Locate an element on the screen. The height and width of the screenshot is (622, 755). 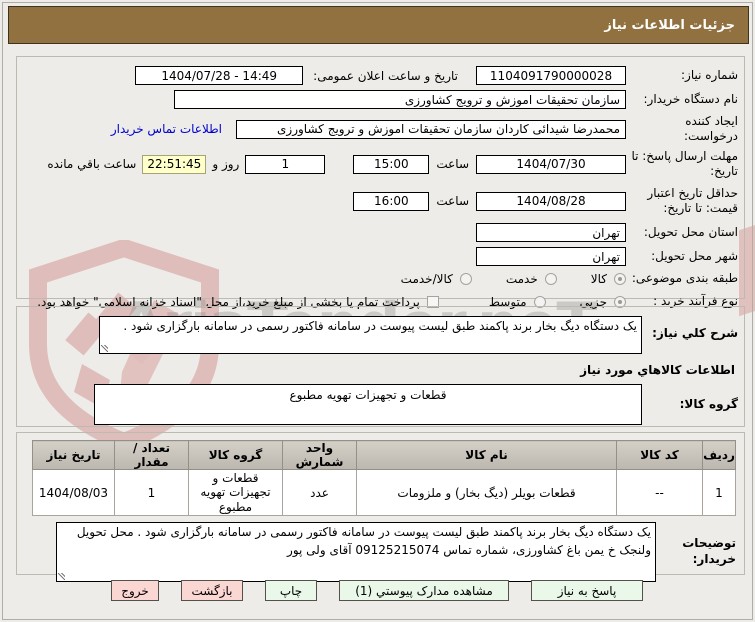
price-validity-date-field: 1404/08/28 is located at coordinates (551, 201).